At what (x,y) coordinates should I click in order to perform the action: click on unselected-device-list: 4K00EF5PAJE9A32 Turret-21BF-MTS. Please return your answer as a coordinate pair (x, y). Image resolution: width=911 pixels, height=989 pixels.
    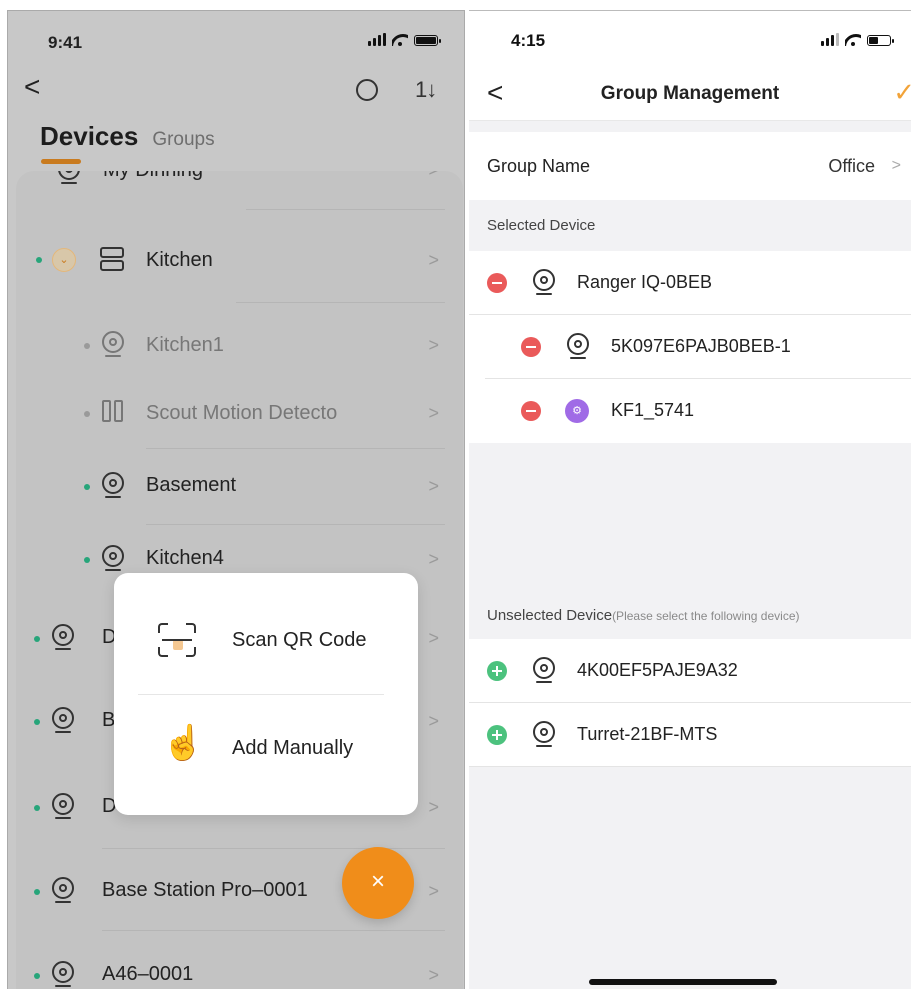
    Looking at the image, I should click on (690, 703).